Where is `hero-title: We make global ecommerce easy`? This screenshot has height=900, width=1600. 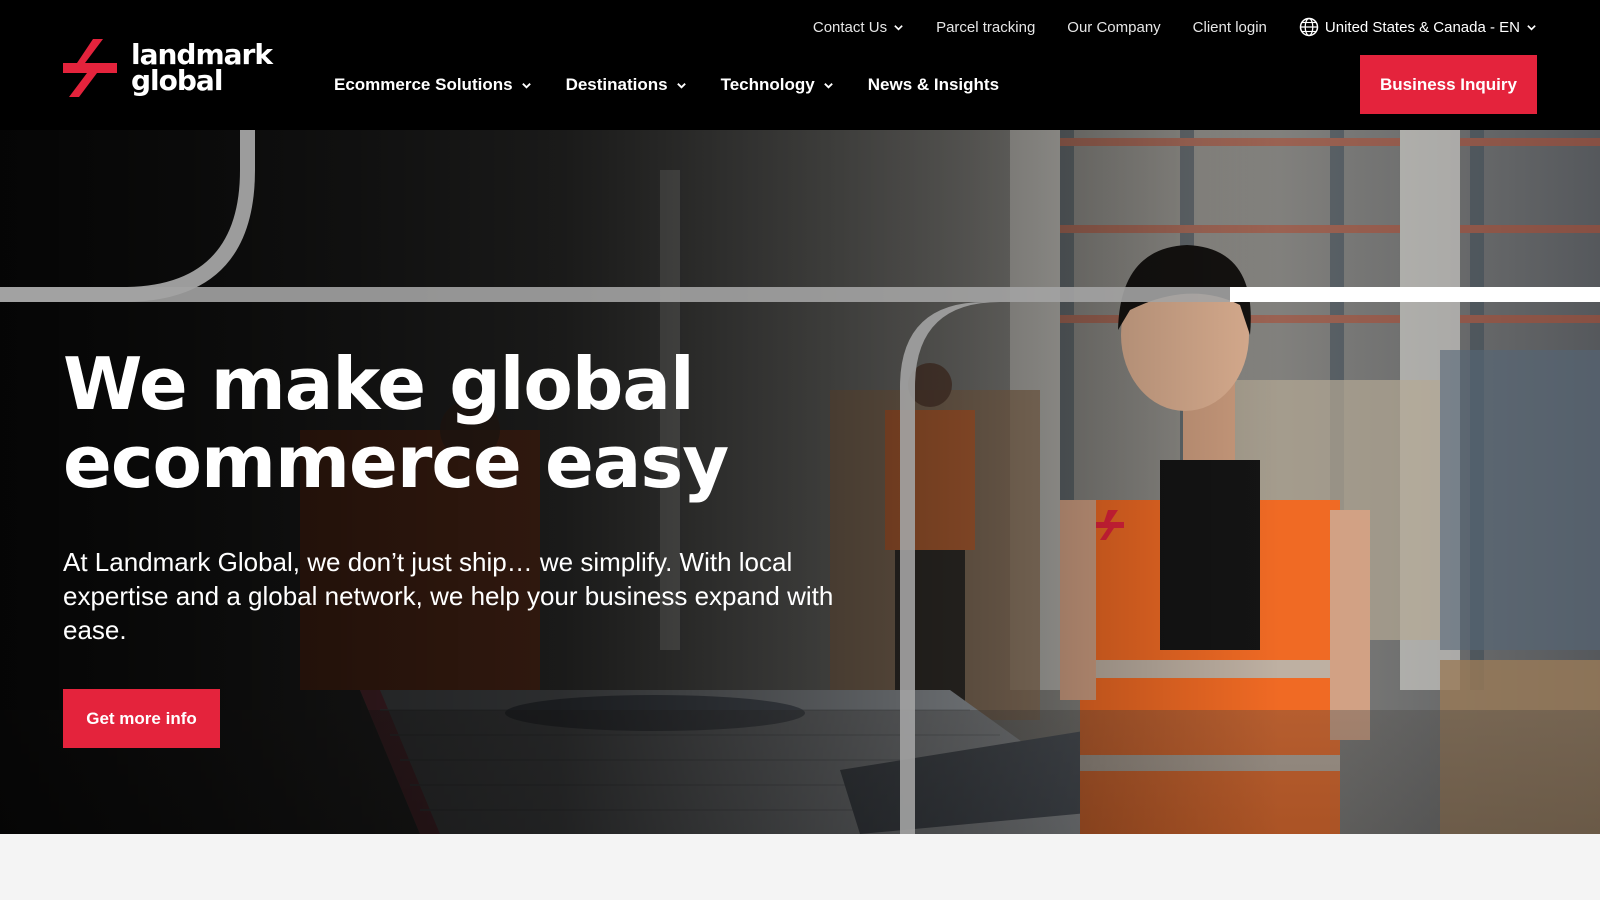 hero-title: We make global ecommerce easy is located at coordinates (503, 423).